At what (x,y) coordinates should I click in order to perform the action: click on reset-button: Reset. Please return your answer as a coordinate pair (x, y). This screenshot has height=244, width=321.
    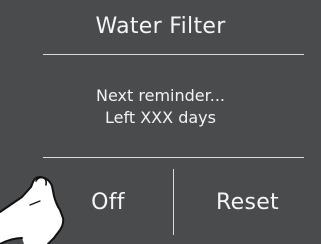
    Looking at the image, I should click on (247, 202).